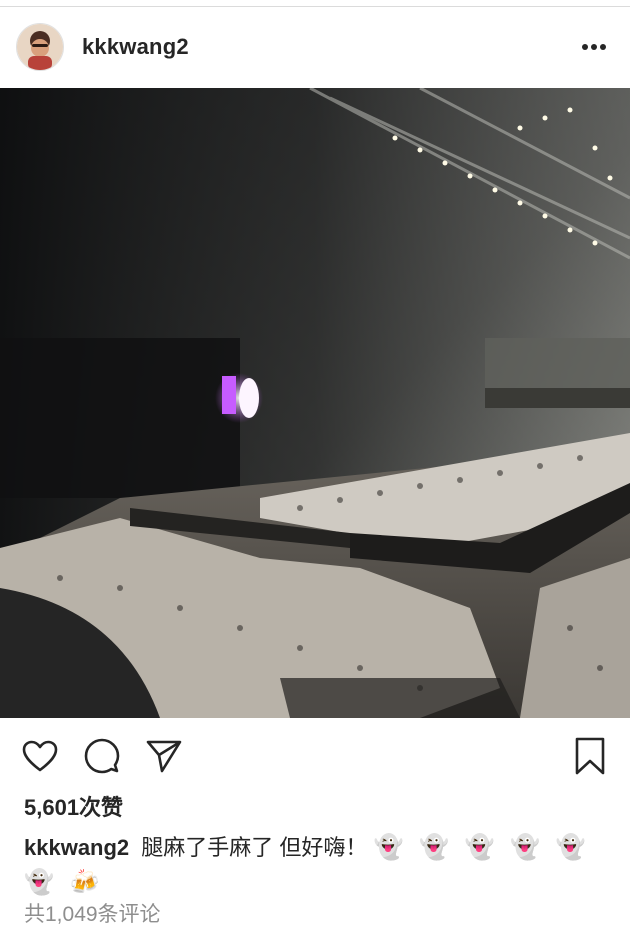 Image resolution: width=630 pixels, height=928 pixels. What do you see at coordinates (254, 847) in the screenshot?
I see `caption-text: 腿麻了手麻了 但好嗨！` at bounding box center [254, 847].